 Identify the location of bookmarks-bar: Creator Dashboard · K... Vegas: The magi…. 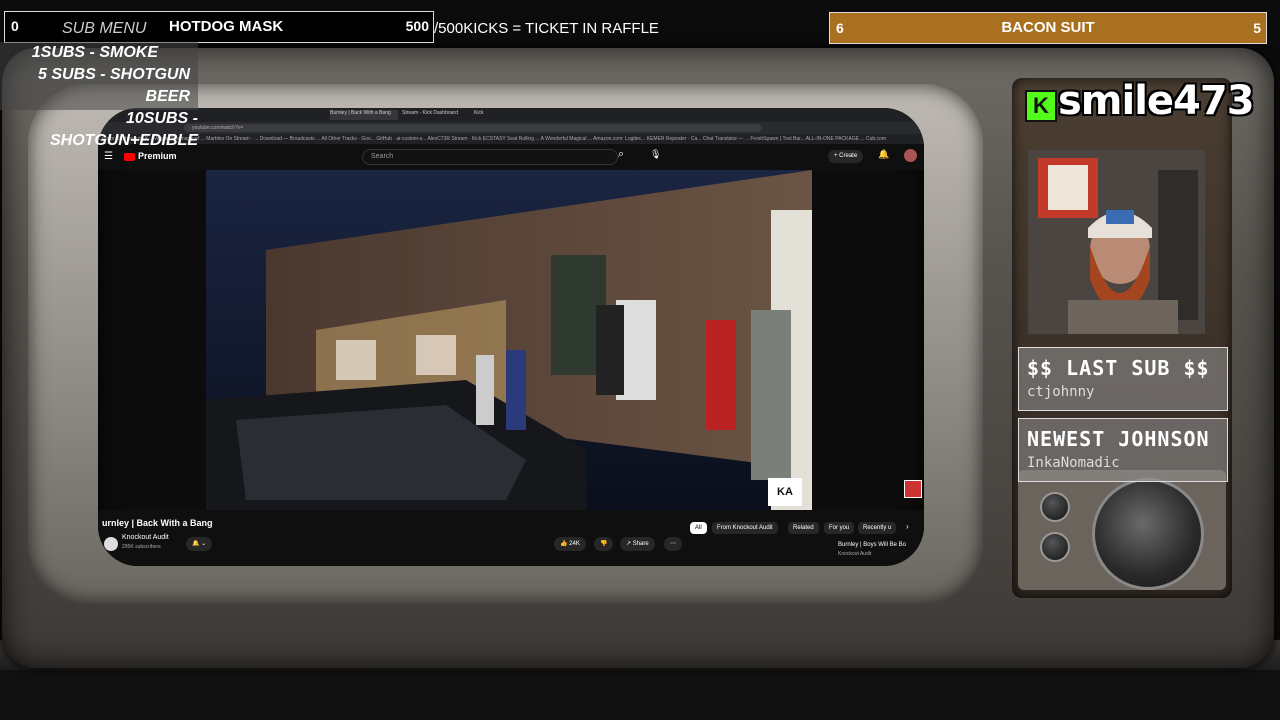
(511, 139).